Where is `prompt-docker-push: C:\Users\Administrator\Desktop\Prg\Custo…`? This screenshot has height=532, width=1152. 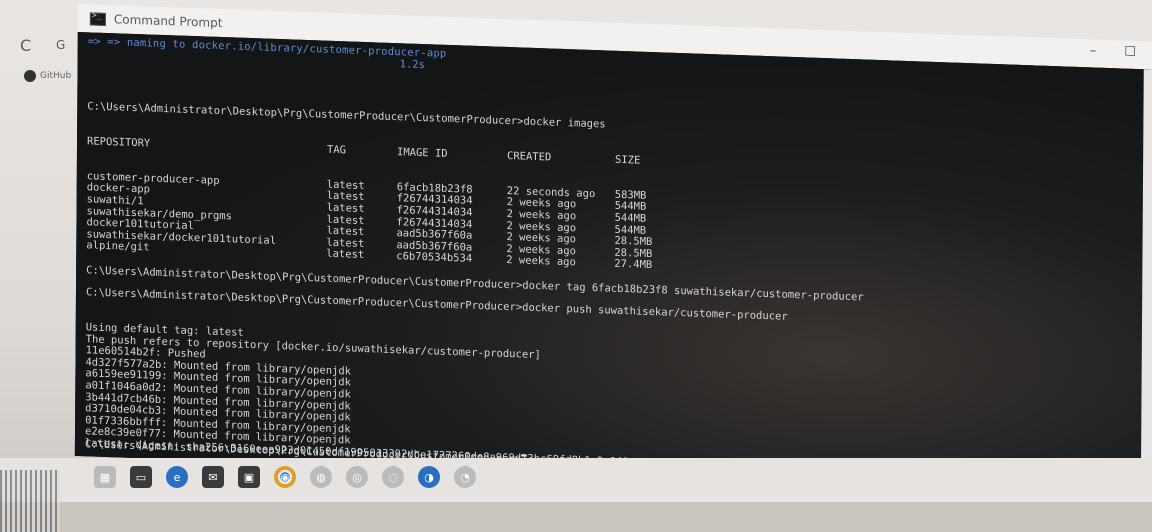
prompt-docker-push: C:\Users\Administrator\Desktop\Prg\Custo… is located at coordinates (436, 304).